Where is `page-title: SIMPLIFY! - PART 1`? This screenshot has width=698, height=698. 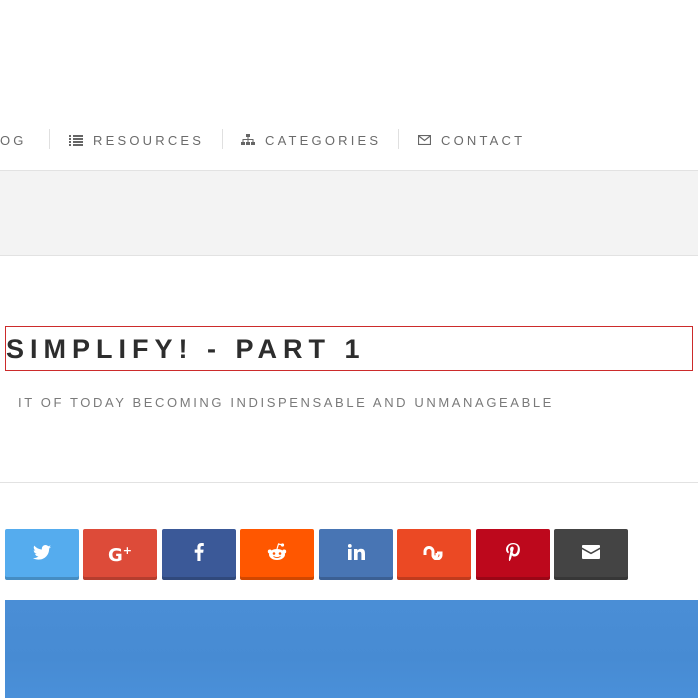 page-title: SIMPLIFY! - PART 1 is located at coordinates (186, 349).